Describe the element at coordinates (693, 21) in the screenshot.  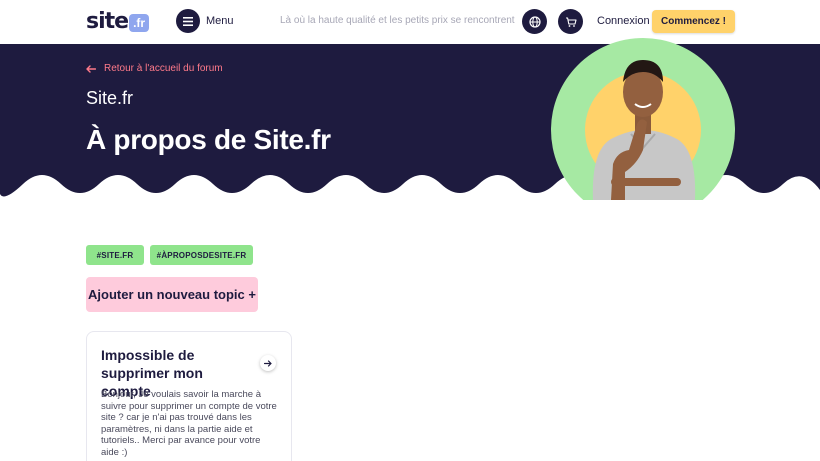
I see `get-started-button: Commencez !` at that location.